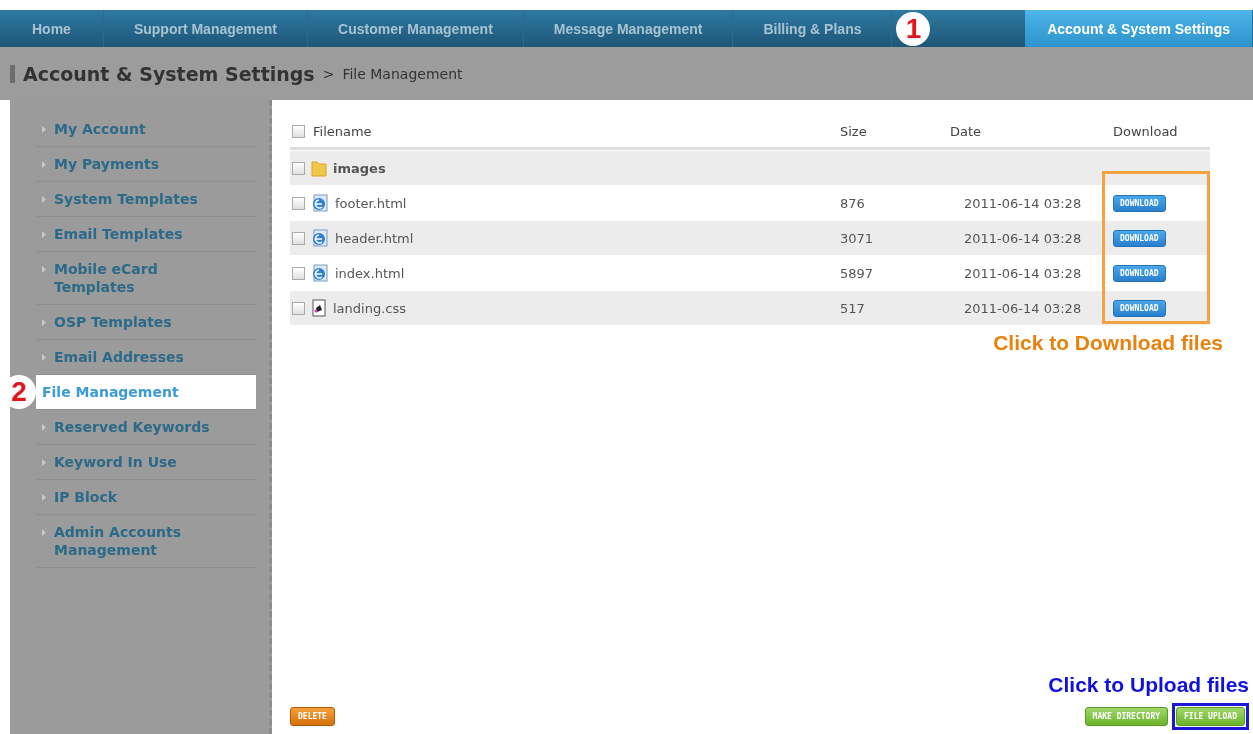  What do you see at coordinates (750, 238) in the screenshot?
I see `table-row: header.html 3071 2011-06-14 03:28 DOWNLOAD` at bounding box center [750, 238].